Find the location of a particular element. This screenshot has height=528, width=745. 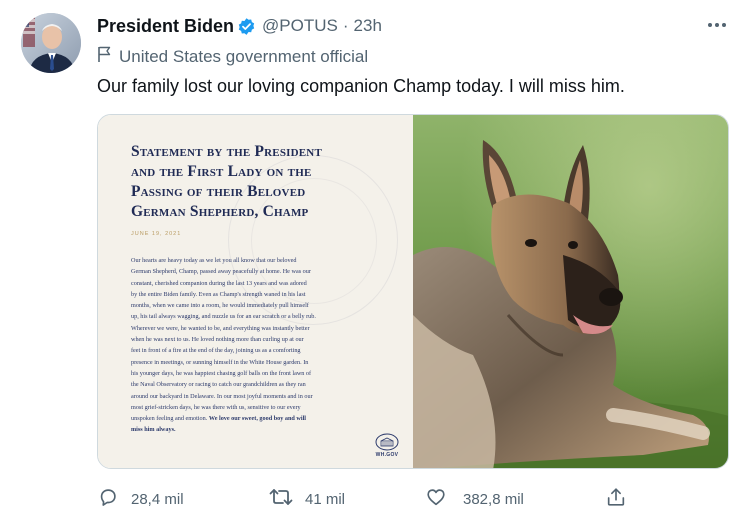

avatar is located at coordinates (51, 43).